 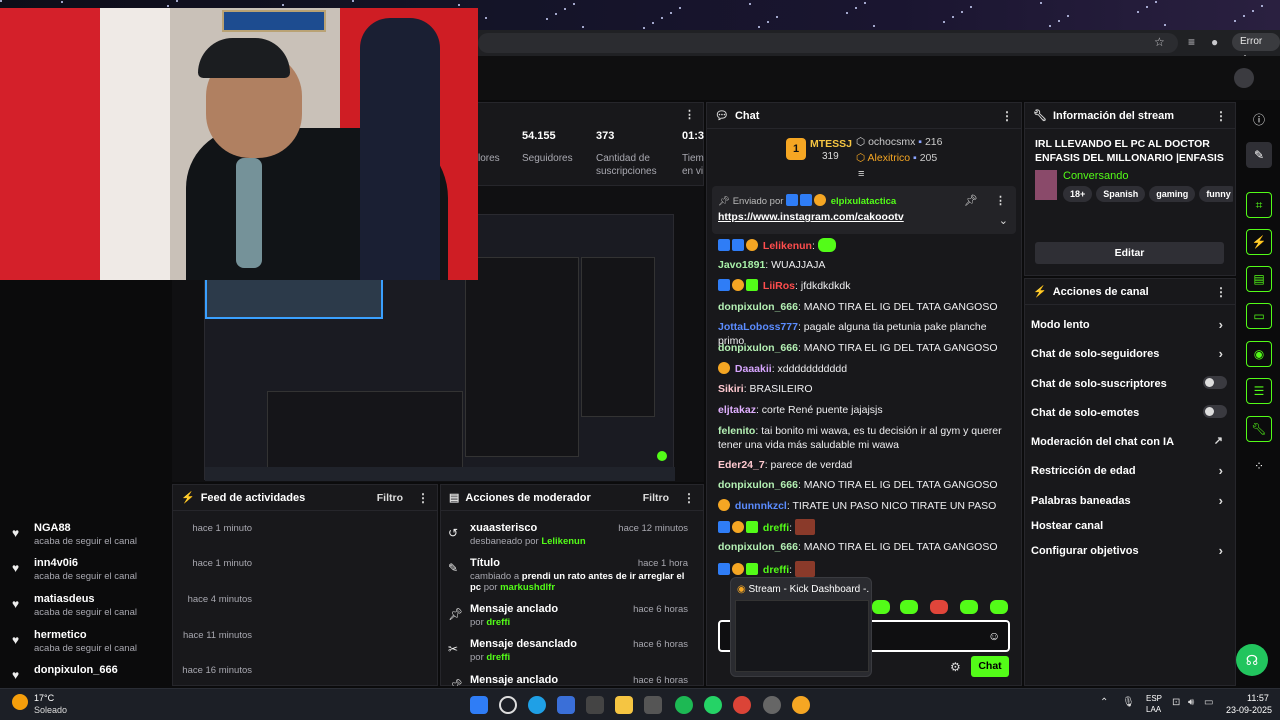 What do you see at coordinates (828, 43) in the screenshot?
I see `address-bar` at bounding box center [828, 43].